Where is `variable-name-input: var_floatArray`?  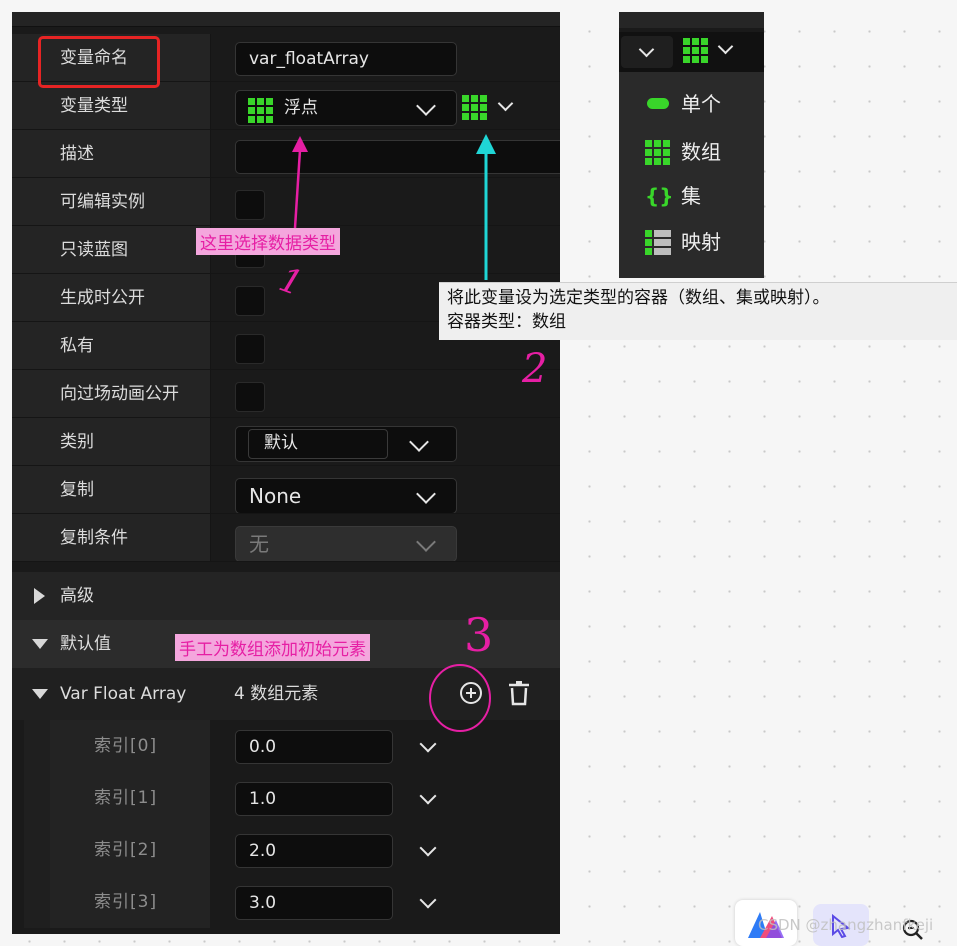
variable-name-input: var_floatArray is located at coordinates (346, 59).